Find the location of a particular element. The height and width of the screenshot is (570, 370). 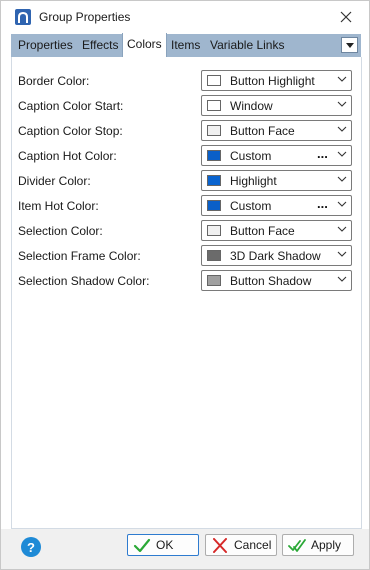

border-color-combo: Button Highlight is located at coordinates (276, 80).